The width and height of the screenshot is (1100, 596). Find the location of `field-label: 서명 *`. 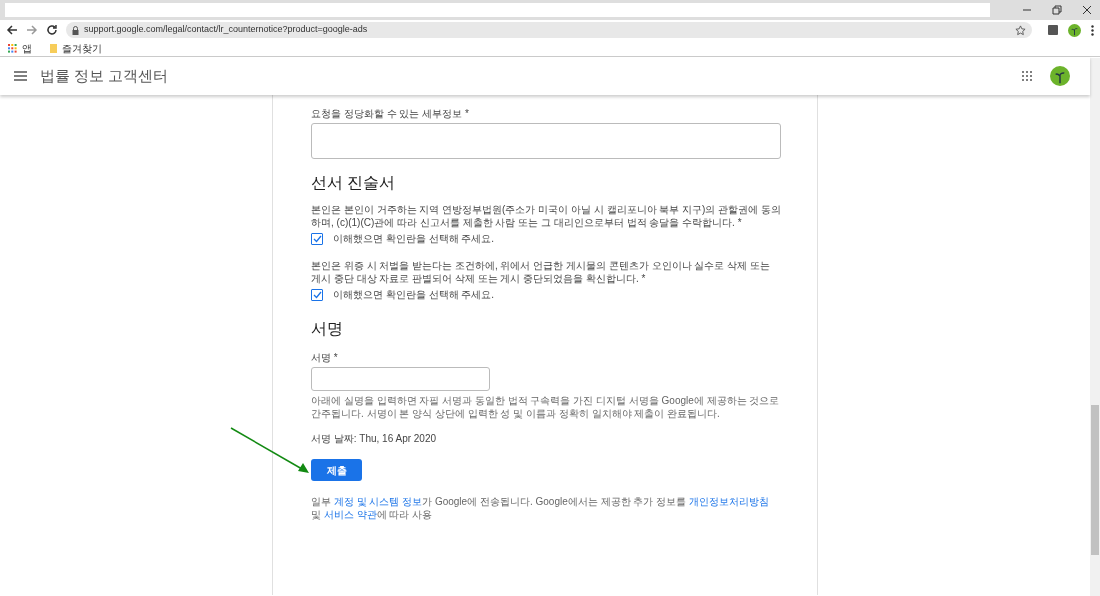

field-label: 서명 * is located at coordinates (324, 357).